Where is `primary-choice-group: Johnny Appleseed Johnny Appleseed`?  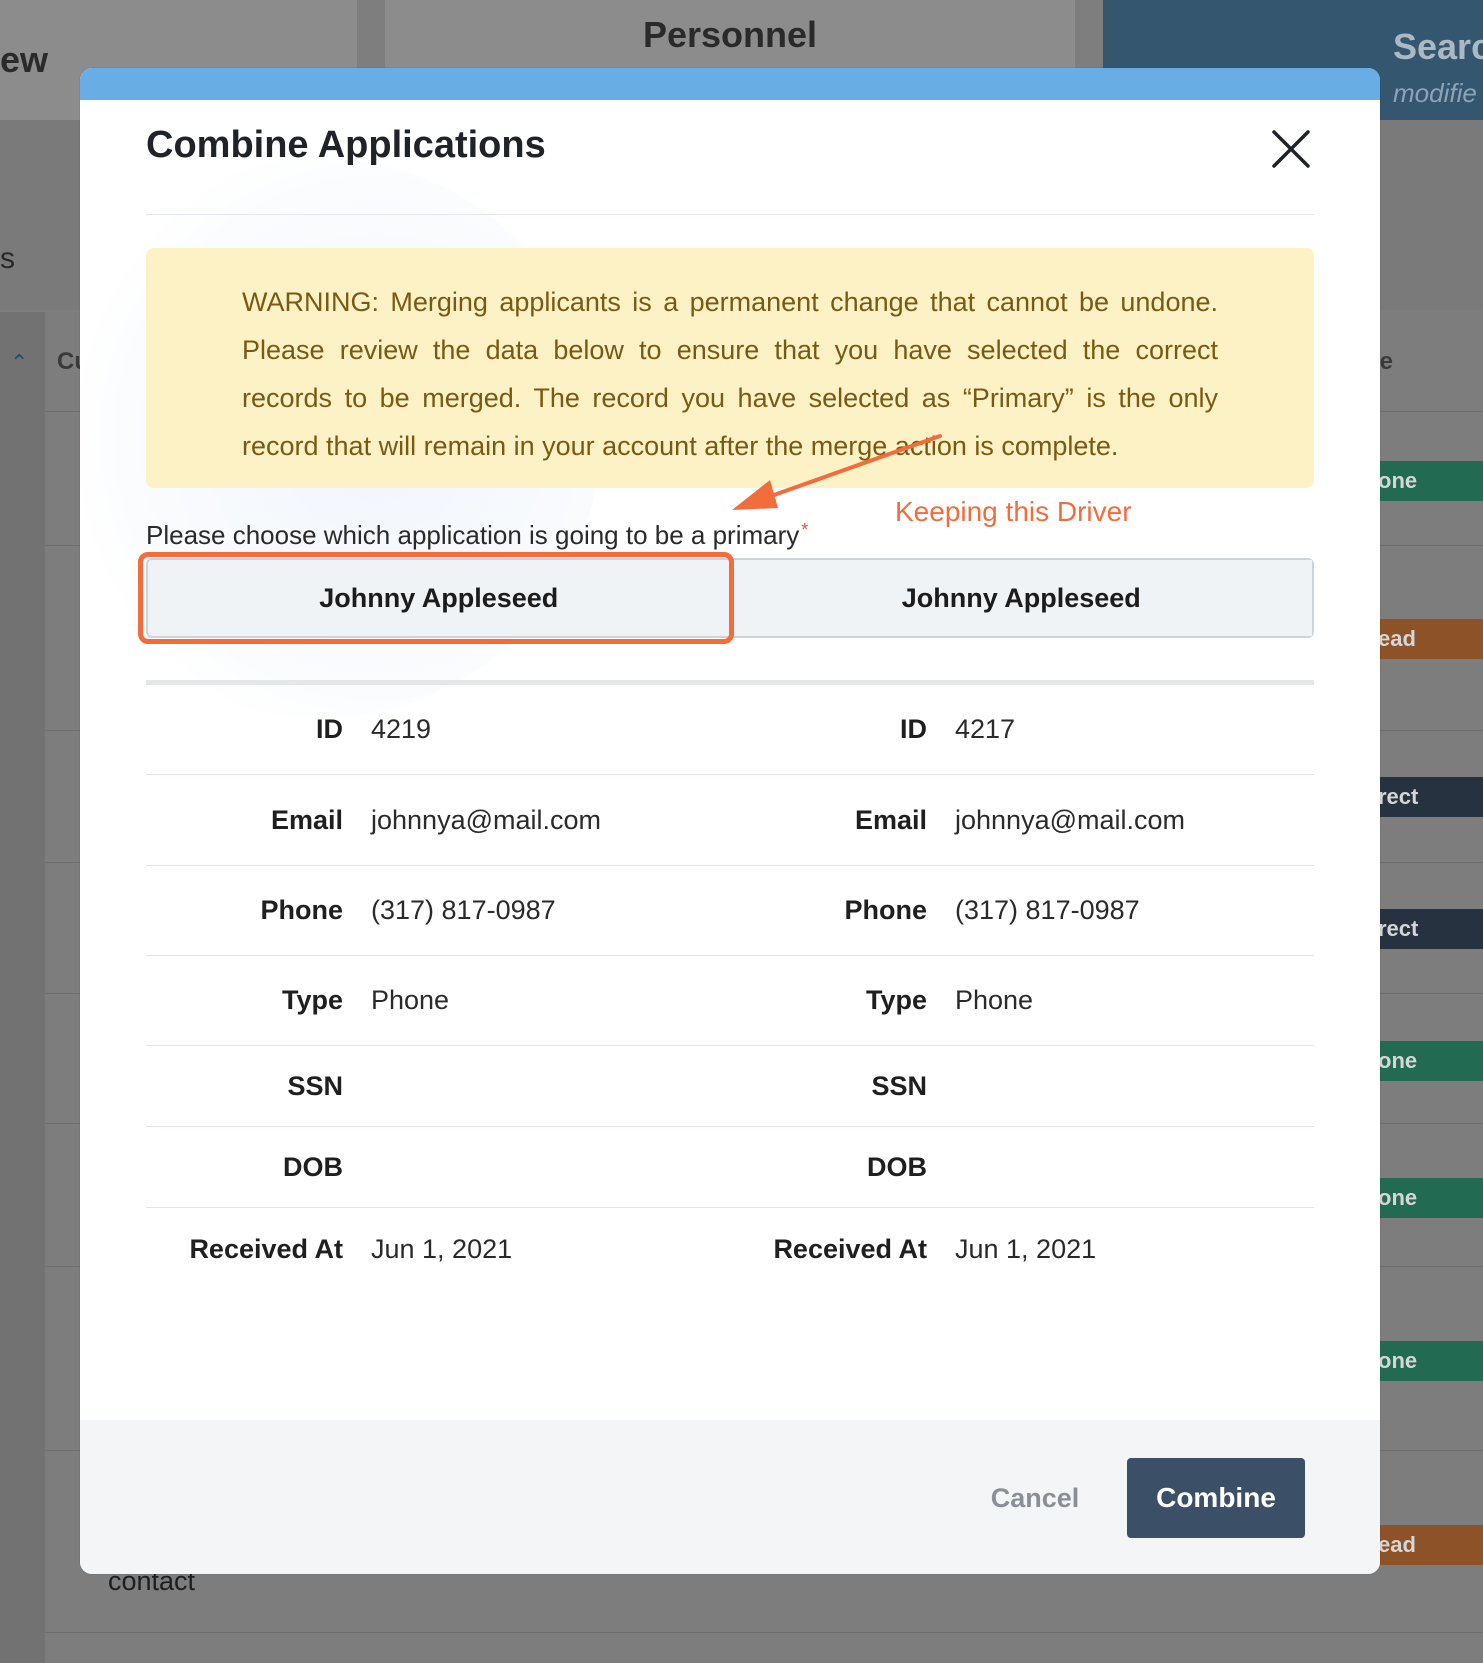 primary-choice-group: Johnny Appleseed Johnny Appleseed is located at coordinates (730, 598).